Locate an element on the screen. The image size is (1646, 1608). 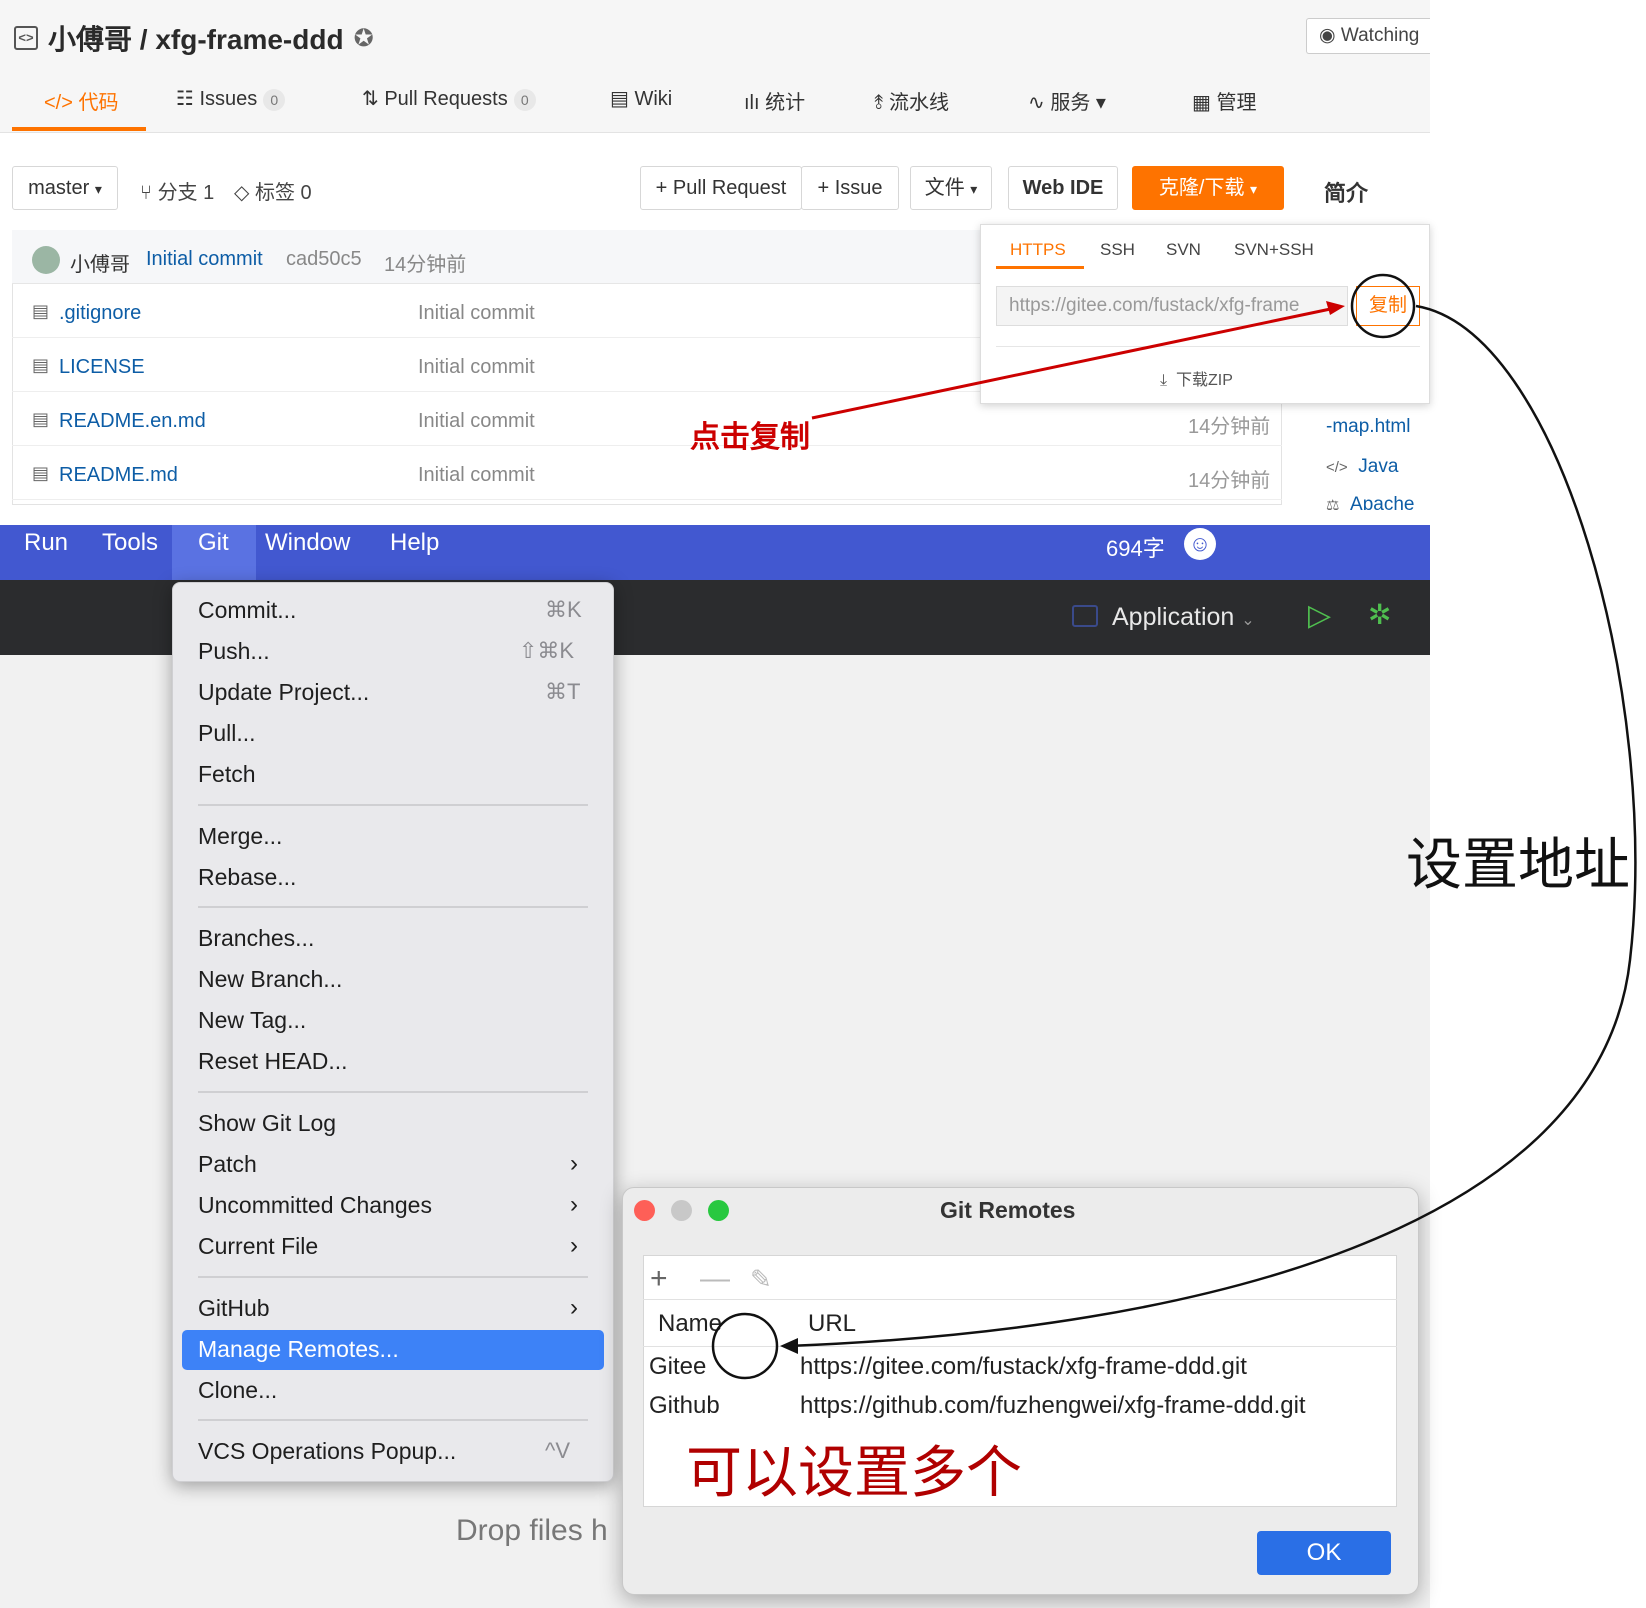
annotation-click-copy: 点击复制 is located at coordinates (750, 437).